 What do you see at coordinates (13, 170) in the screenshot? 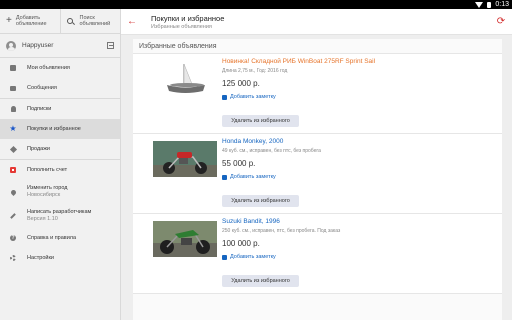
I see `wallet-icon` at bounding box center [13, 170].